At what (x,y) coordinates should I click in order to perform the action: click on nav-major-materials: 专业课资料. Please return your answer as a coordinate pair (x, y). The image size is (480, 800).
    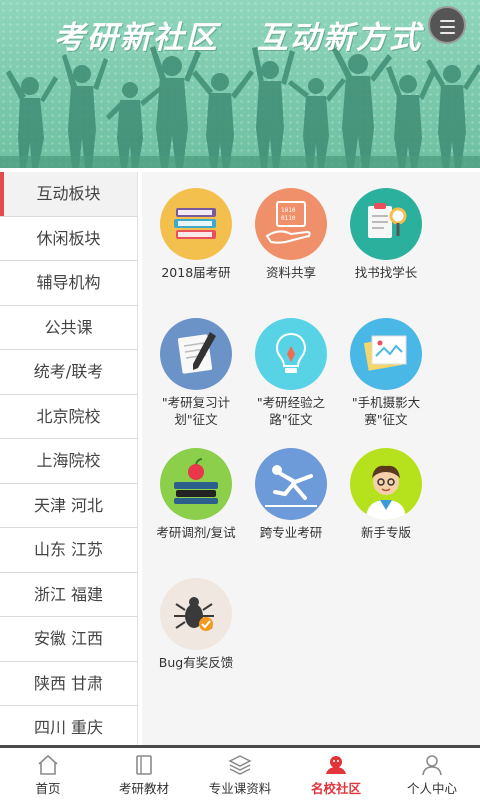
    Looking at the image, I should click on (240, 774).